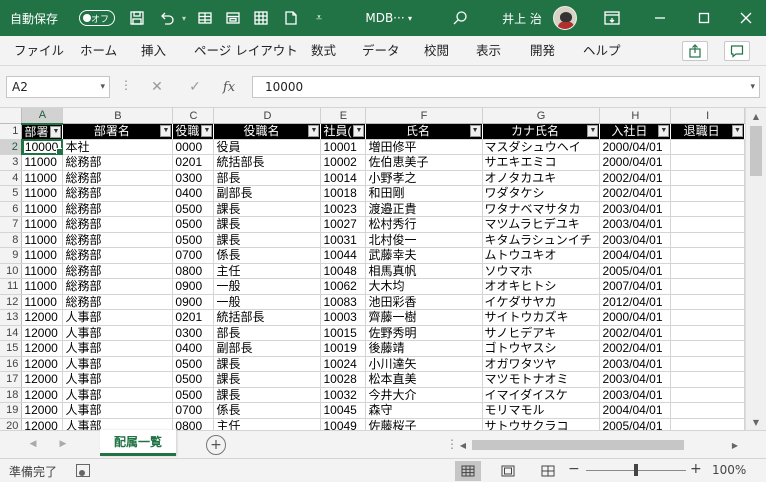 This screenshot has height=482, width=766. What do you see at coordinates (578, 445) in the screenshot?
I see `horizontal-scroll-thumb` at bounding box center [578, 445].